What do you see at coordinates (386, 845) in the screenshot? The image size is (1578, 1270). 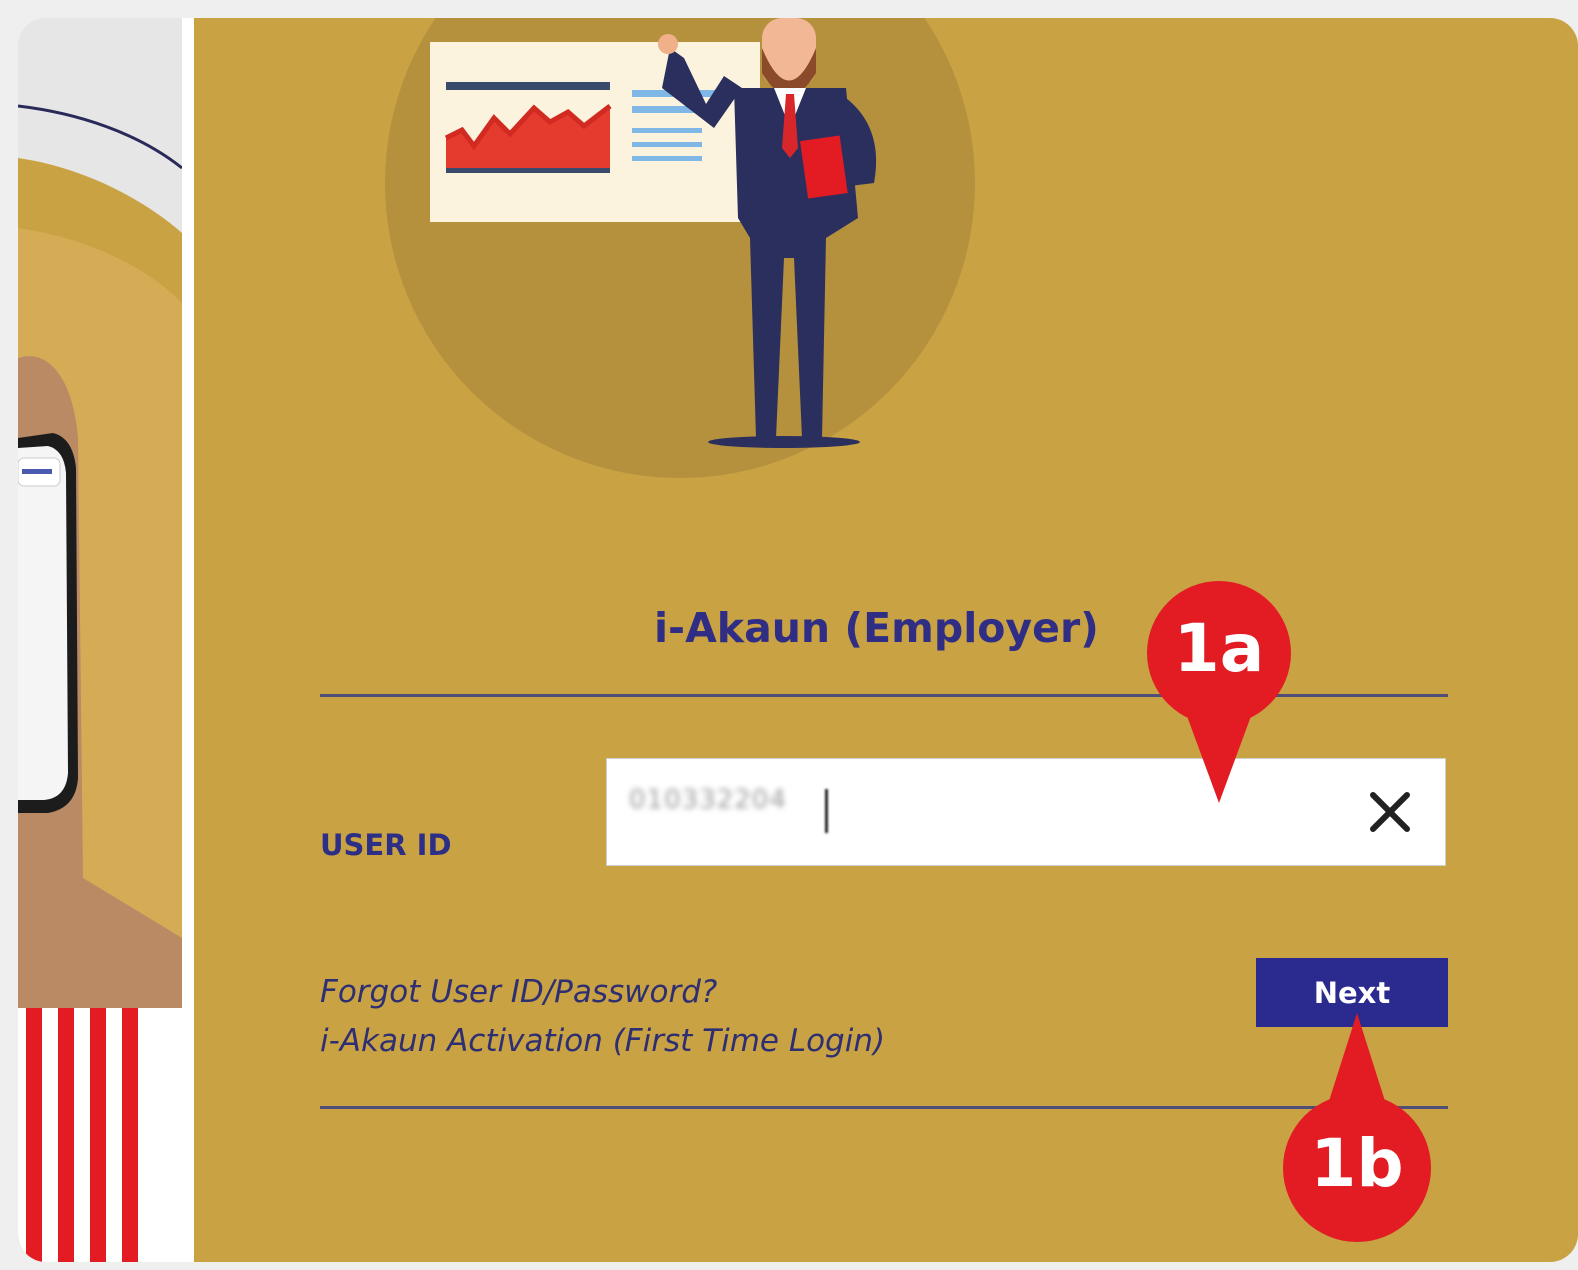 I see `user-id-label: USER ID` at bounding box center [386, 845].